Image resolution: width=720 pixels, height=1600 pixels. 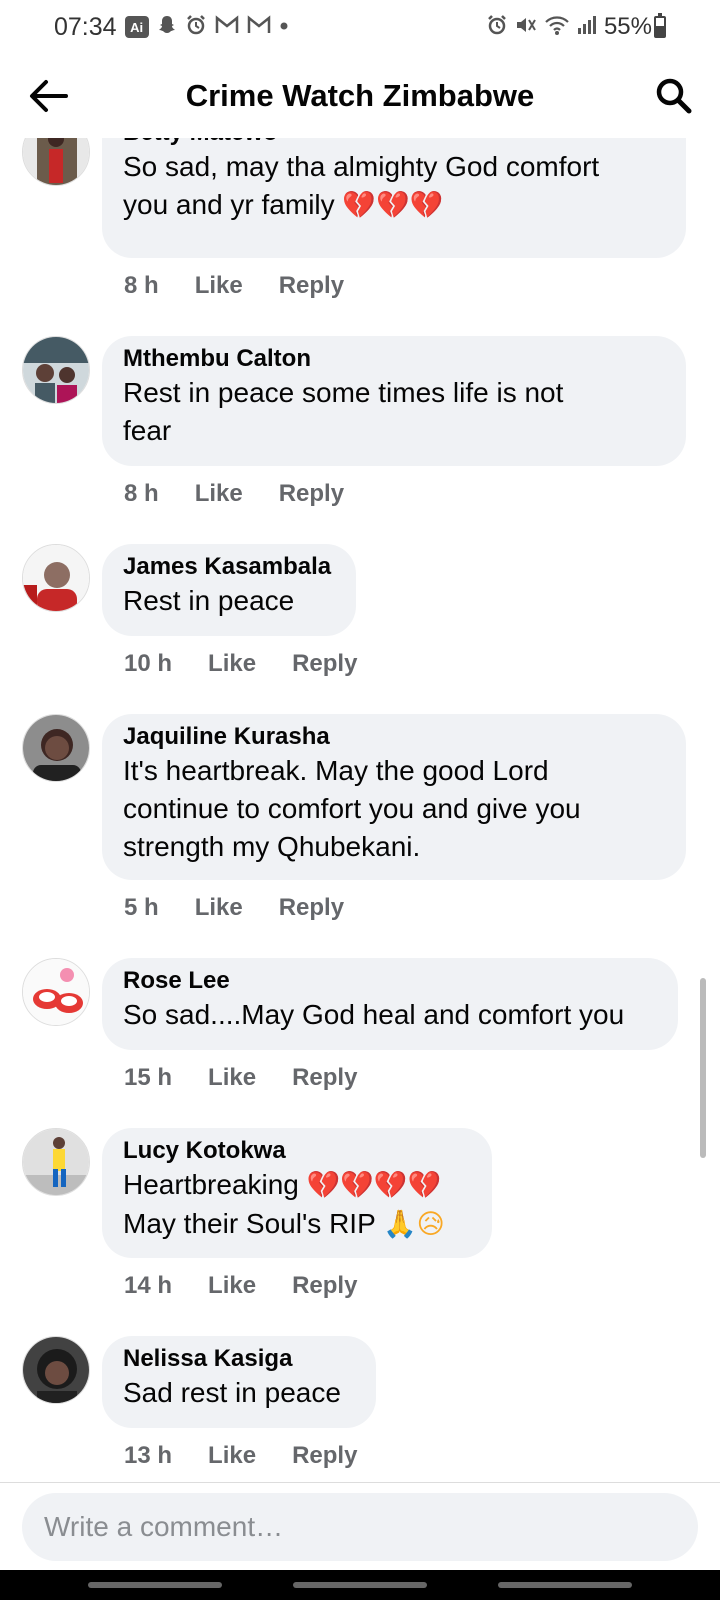 I want to click on nav-back-button, so click(x=565, y=1585).